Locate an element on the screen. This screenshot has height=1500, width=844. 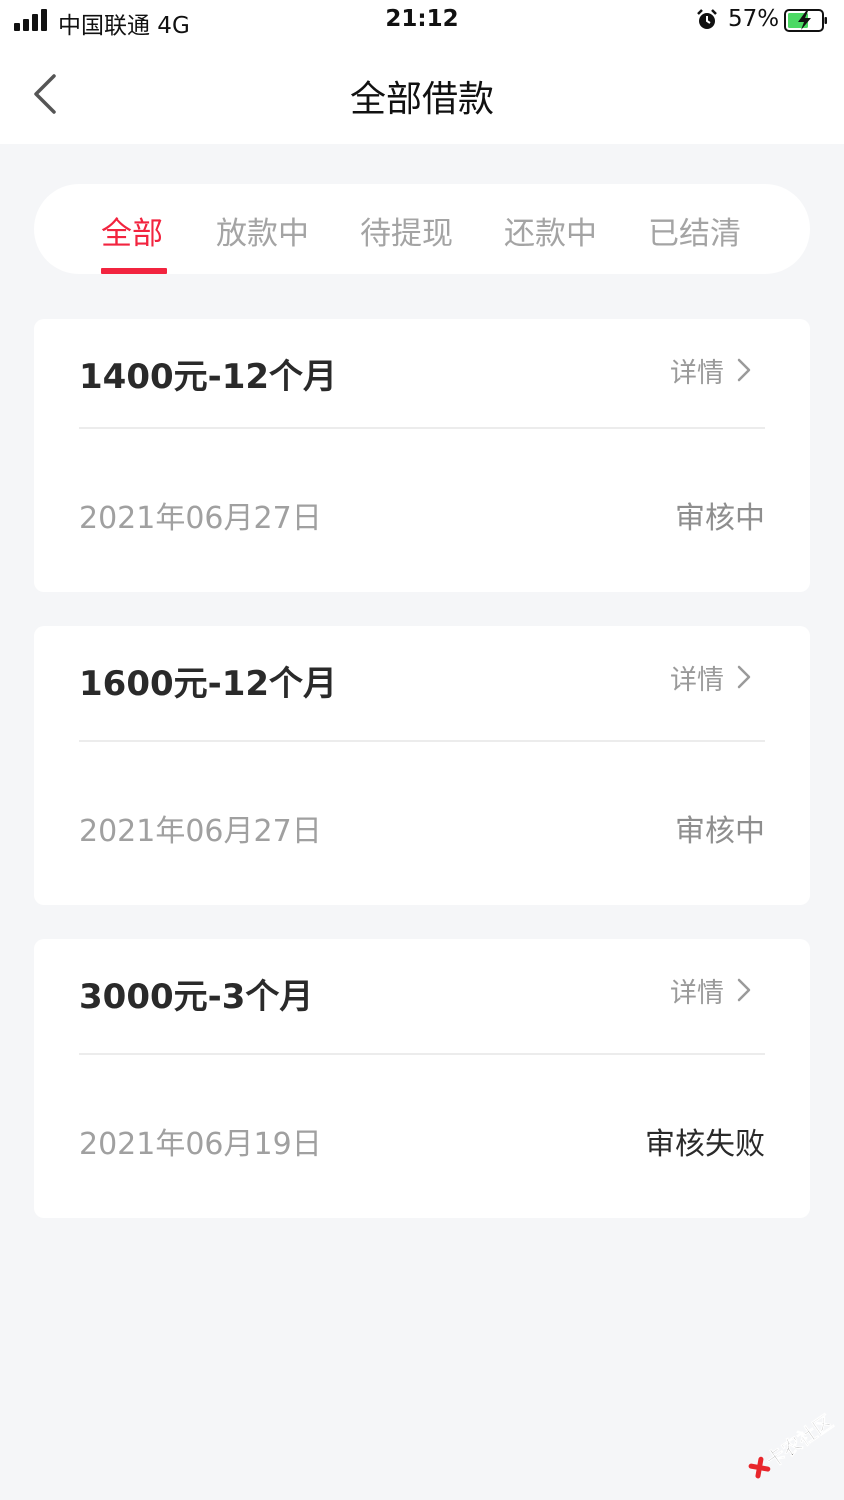
tab-disbursing: 放款中 is located at coordinates (262, 230).